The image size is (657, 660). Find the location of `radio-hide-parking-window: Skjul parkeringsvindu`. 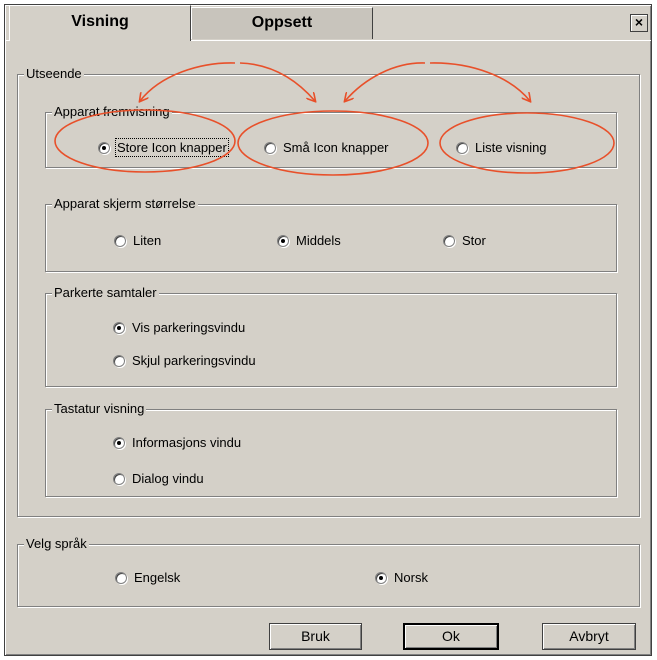

radio-hide-parking-window: Skjul parkeringsvindu is located at coordinates (184, 360).